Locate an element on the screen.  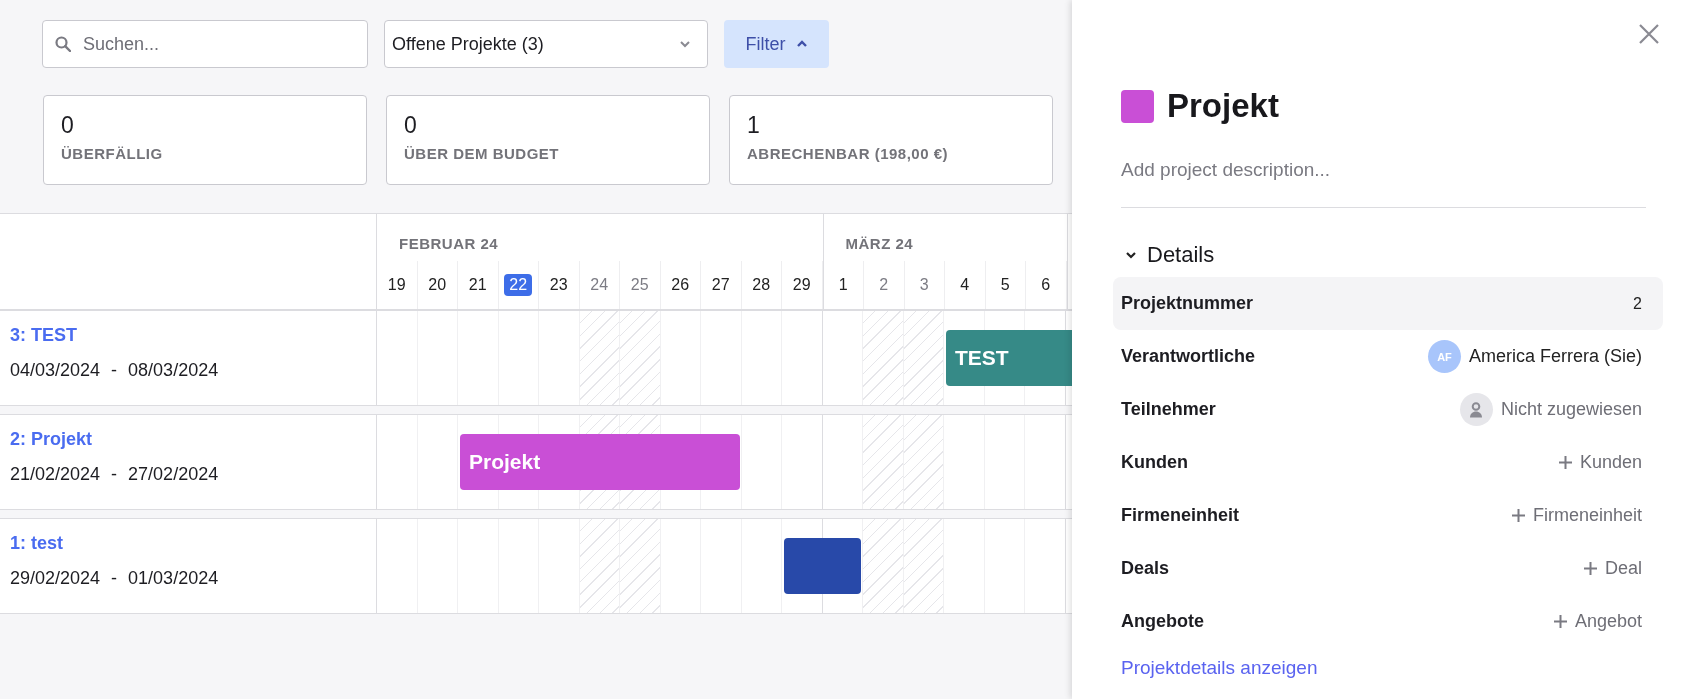
day-number: 1 is located at coordinates (843, 285).